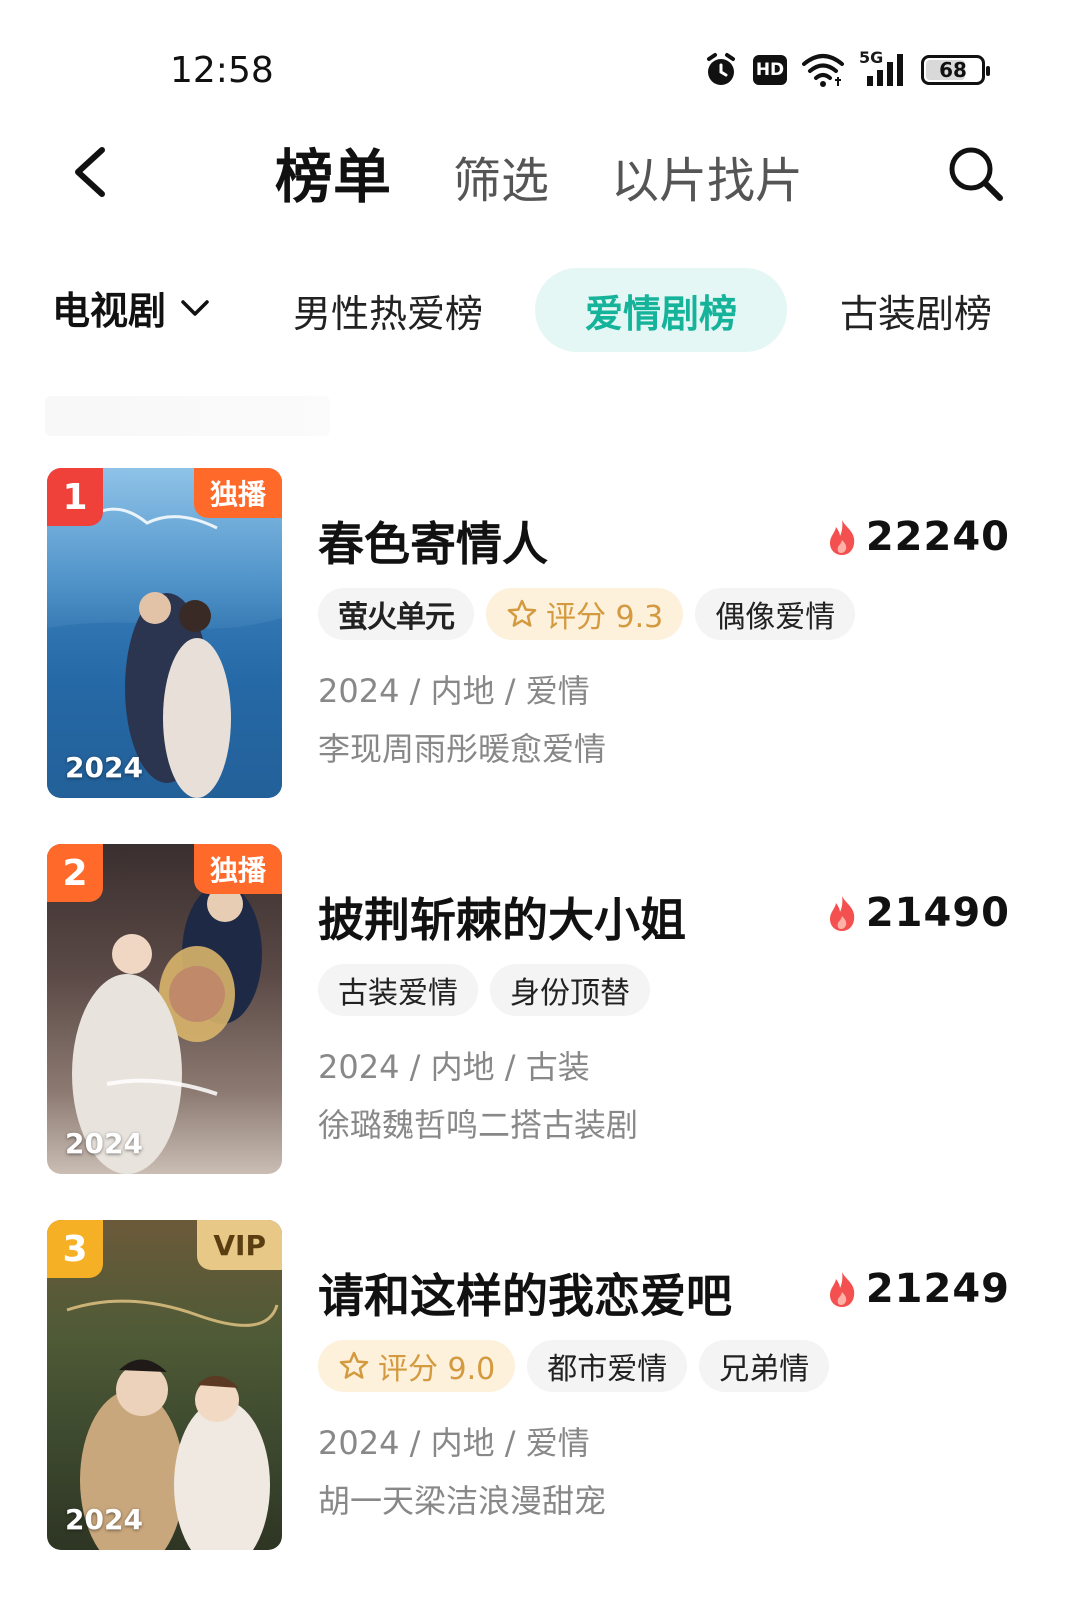 This screenshot has width=1080, height=1601. I want to click on tag-list: 萤火单元 评分 9.3 偶像爱情, so click(587, 614).